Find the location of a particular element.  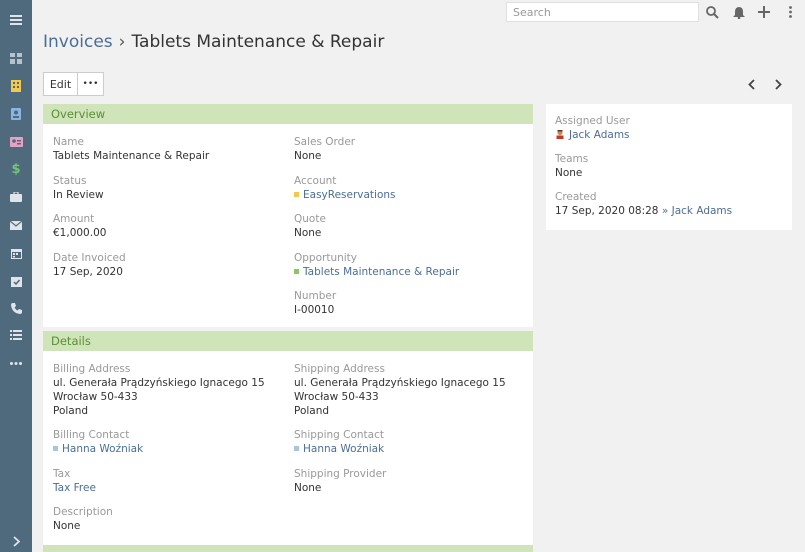

more-actions-button: ••• is located at coordinates (90, 84).